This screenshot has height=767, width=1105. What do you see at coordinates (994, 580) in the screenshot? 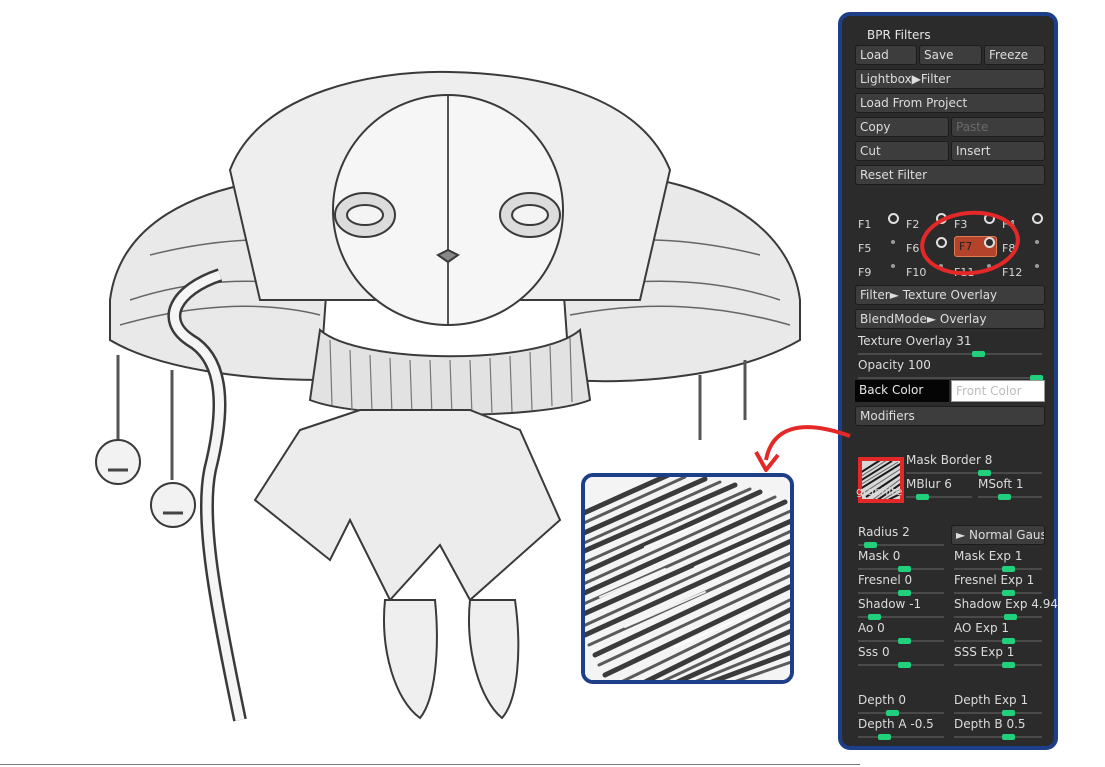
I see `fresnel-exp-label: Fresnel Exp 1` at bounding box center [994, 580].